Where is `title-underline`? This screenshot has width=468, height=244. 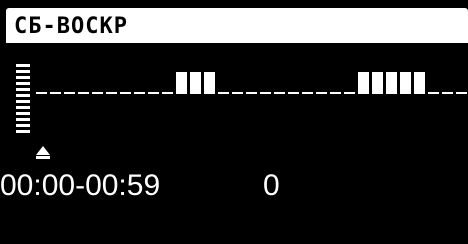
title-underline is located at coordinates (237, 44).